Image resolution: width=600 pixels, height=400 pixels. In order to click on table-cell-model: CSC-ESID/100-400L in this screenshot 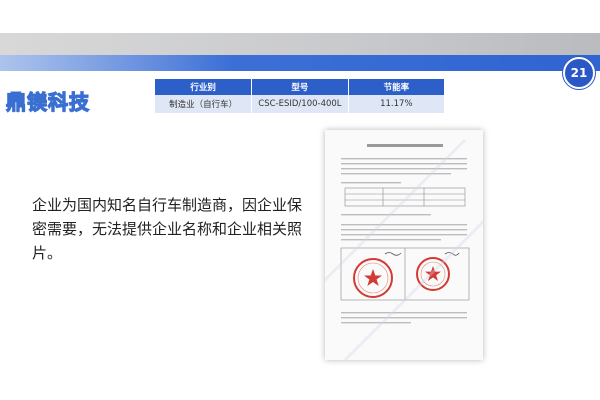, I will do `click(300, 104)`.